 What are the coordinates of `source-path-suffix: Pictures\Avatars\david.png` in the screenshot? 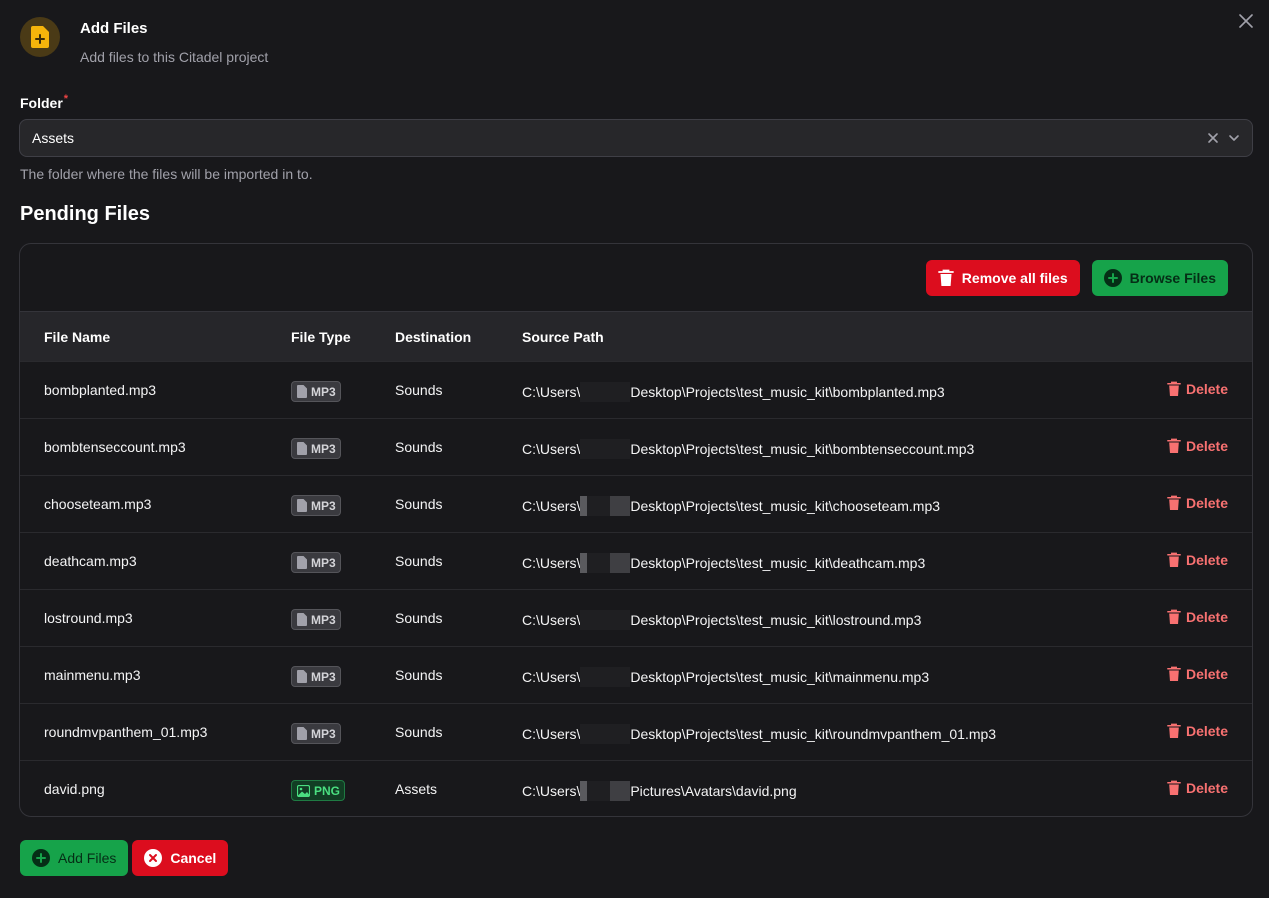 It's located at (713, 791).